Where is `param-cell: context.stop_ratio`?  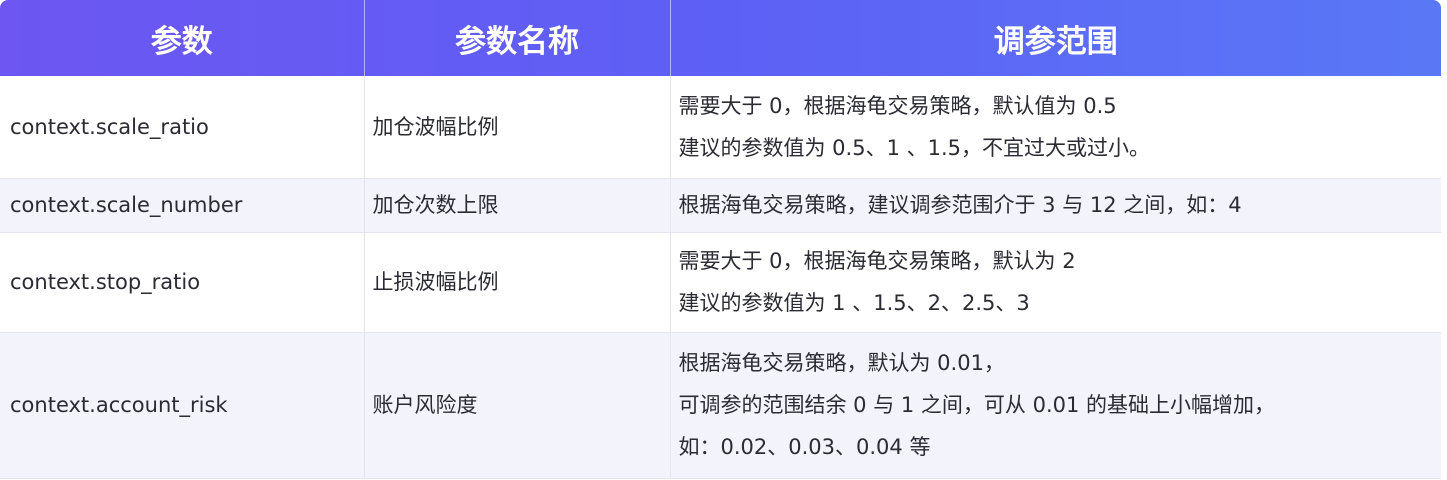 param-cell: context.stop_ratio is located at coordinates (182, 282).